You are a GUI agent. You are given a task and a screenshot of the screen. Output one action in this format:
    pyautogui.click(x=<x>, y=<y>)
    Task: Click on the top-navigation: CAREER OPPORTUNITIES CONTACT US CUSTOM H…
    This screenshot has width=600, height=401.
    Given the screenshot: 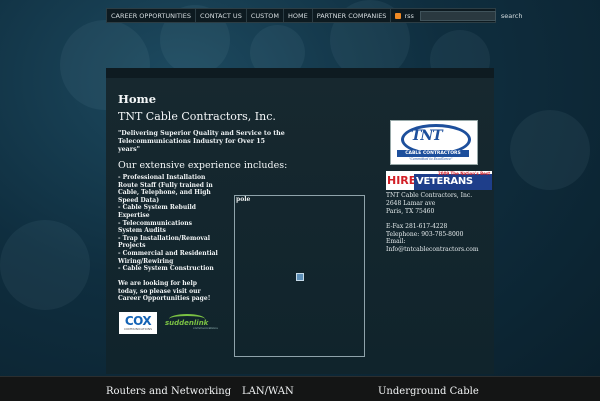 What is the action you would take?
    pyautogui.click(x=314, y=15)
    